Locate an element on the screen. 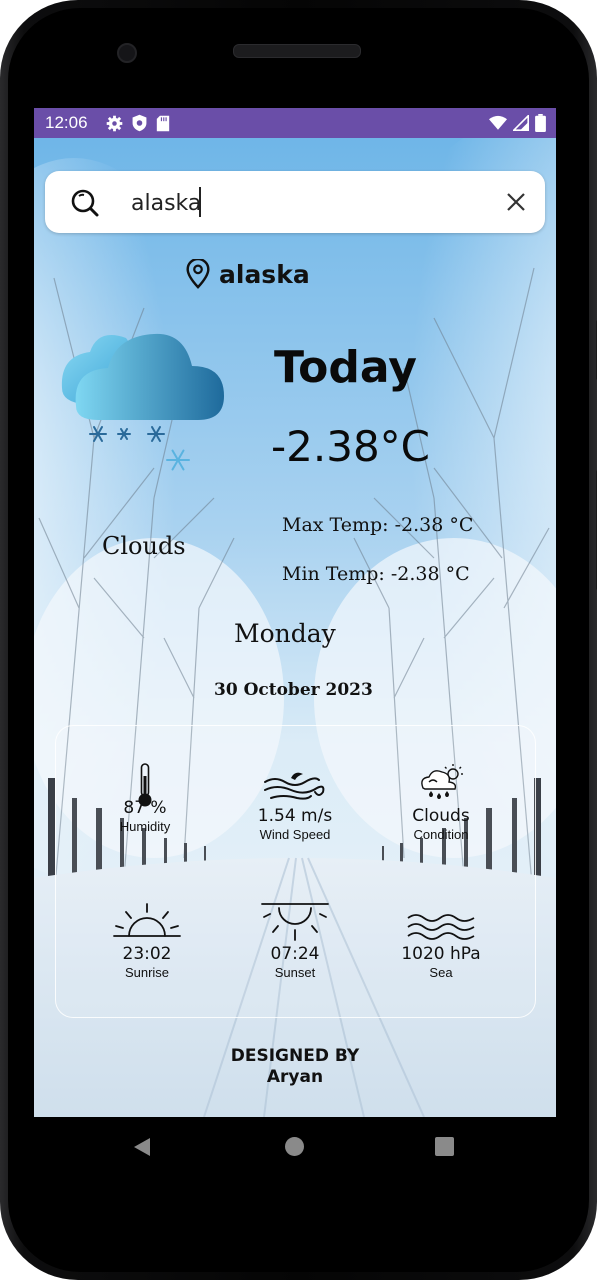  location-pin-icon is located at coordinates (198, 274).